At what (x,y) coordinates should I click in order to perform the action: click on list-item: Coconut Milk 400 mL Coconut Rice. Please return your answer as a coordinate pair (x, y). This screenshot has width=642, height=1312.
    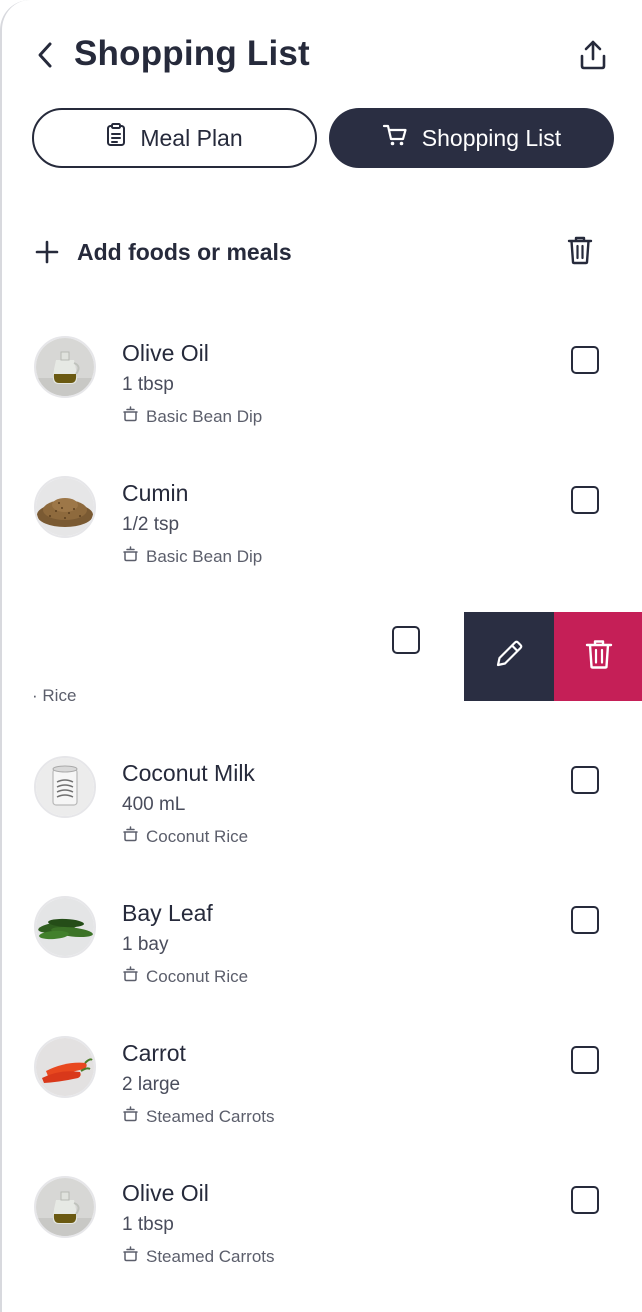
    Looking at the image, I should click on (322, 816).